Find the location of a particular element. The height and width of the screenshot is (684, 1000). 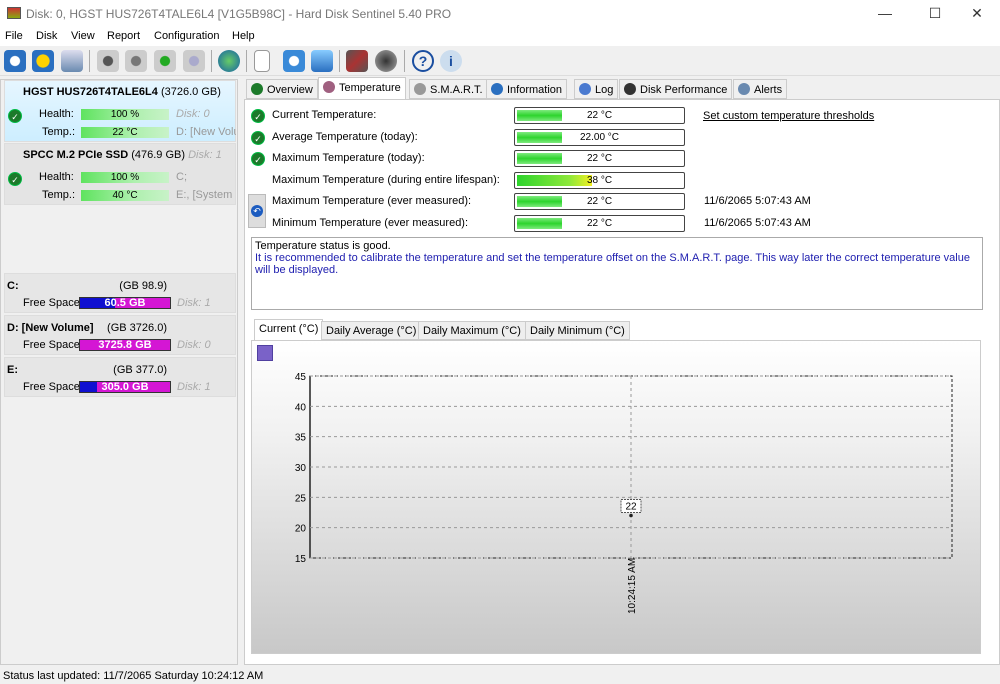

chart-tab: Daily Minimum (°C) is located at coordinates (577, 330).